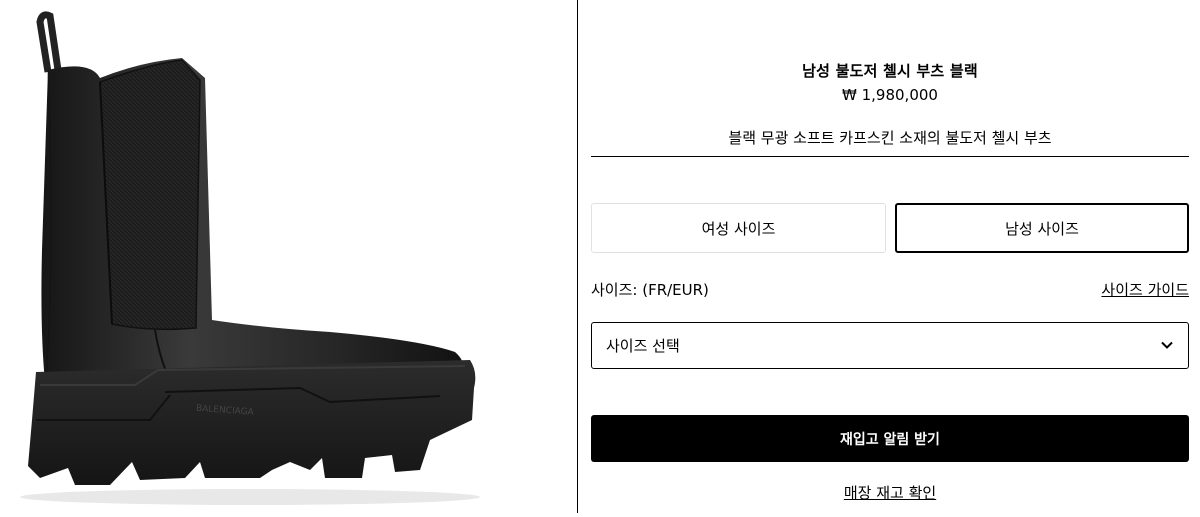 Image resolution: width=1200 pixels, height=517 pixels. What do you see at coordinates (650, 290) in the screenshot?
I see `size-label: 사이즈: (FR/EUR)` at bounding box center [650, 290].